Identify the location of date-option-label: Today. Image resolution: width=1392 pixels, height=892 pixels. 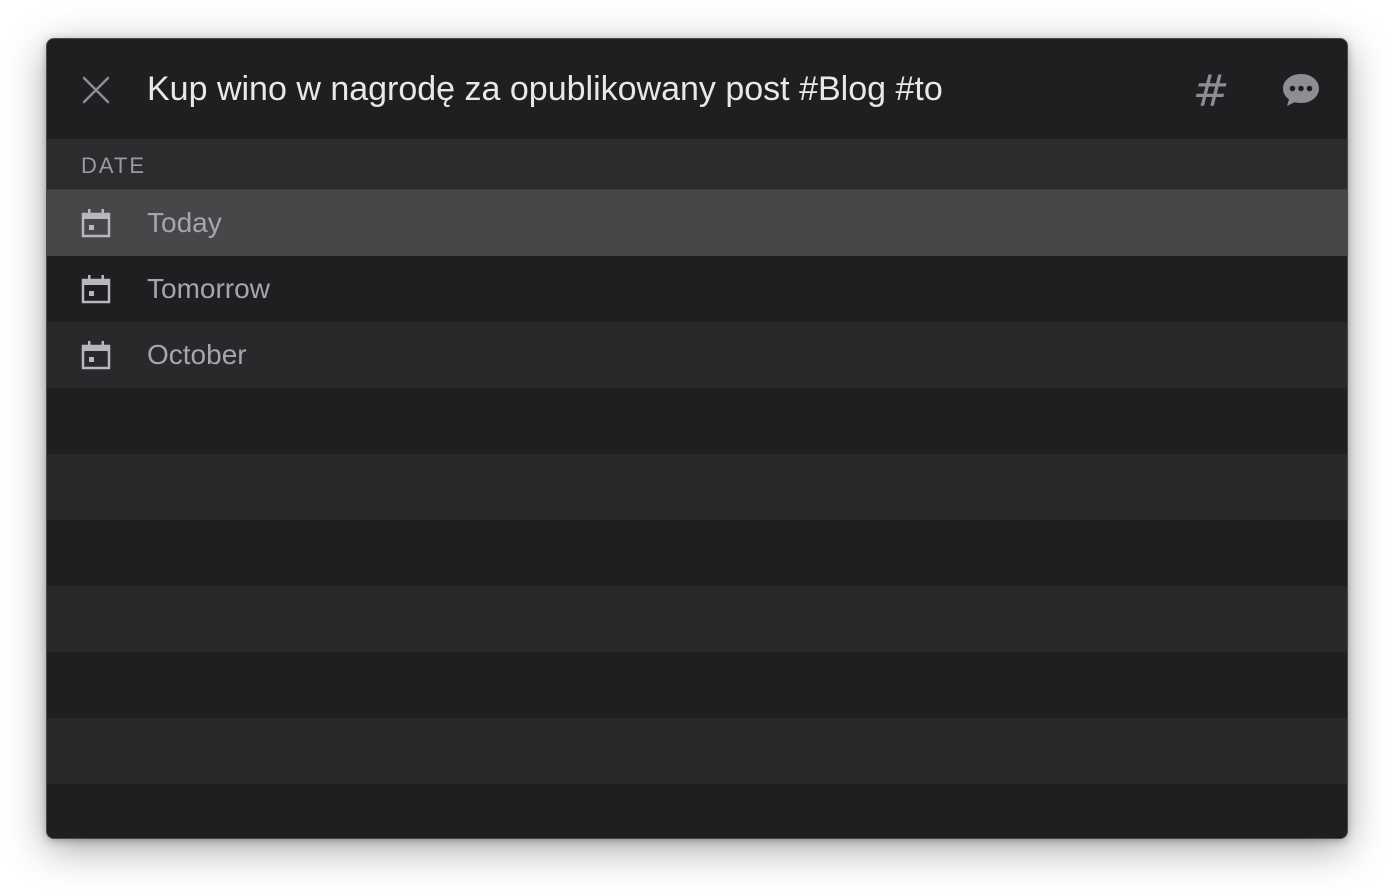
(184, 222).